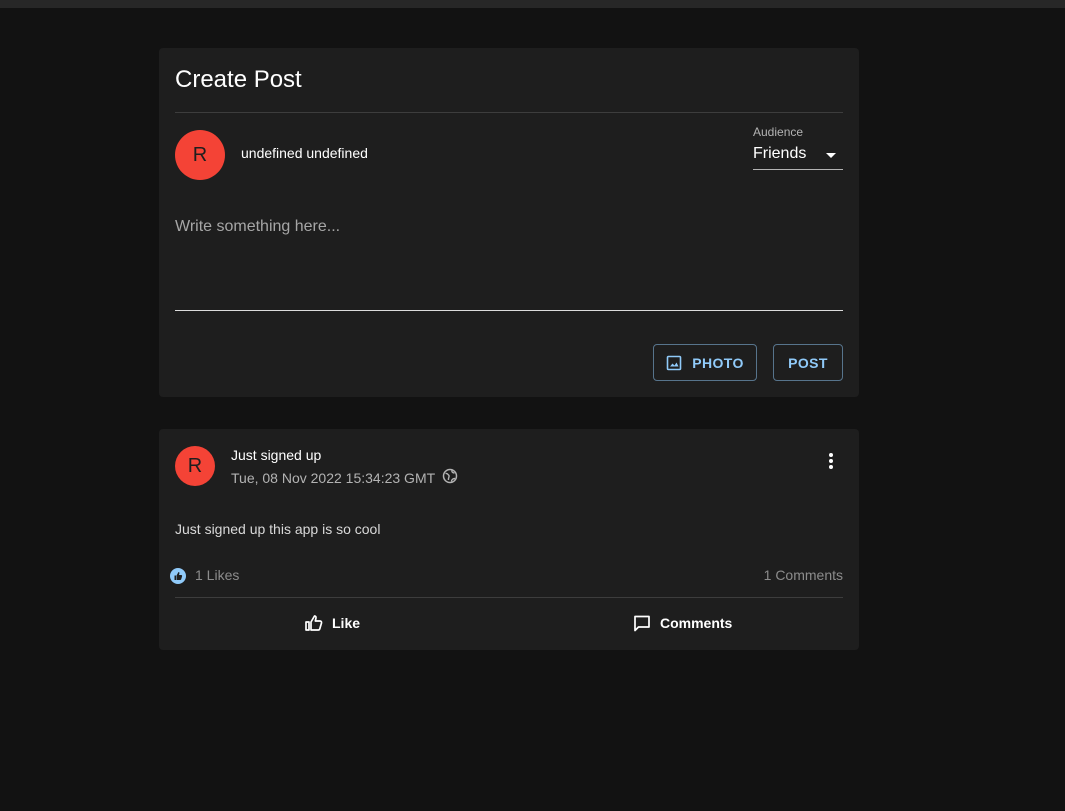 This screenshot has width=1065, height=811. I want to click on audience-value: Friends, so click(780, 153).